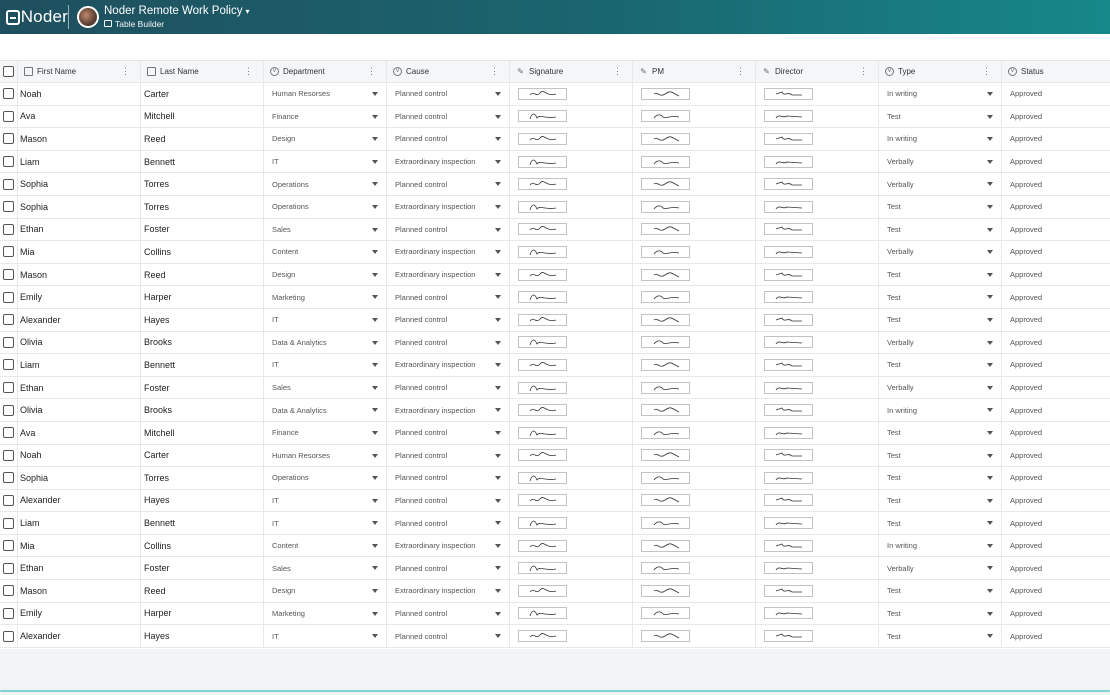 The height and width of the screenshot is (695, 1110). Describe the element at coordinates (448, 71) in the screenshot. I see `column-header-cause: v Cause ⋮` at that location.